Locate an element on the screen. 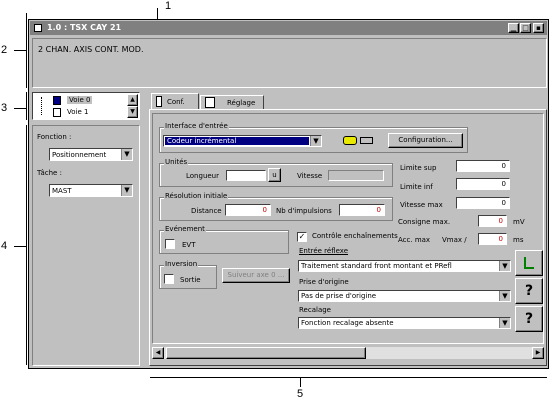 The image size is (552, 410). recalage-help-button: ? is located at coordinates (529, 319).